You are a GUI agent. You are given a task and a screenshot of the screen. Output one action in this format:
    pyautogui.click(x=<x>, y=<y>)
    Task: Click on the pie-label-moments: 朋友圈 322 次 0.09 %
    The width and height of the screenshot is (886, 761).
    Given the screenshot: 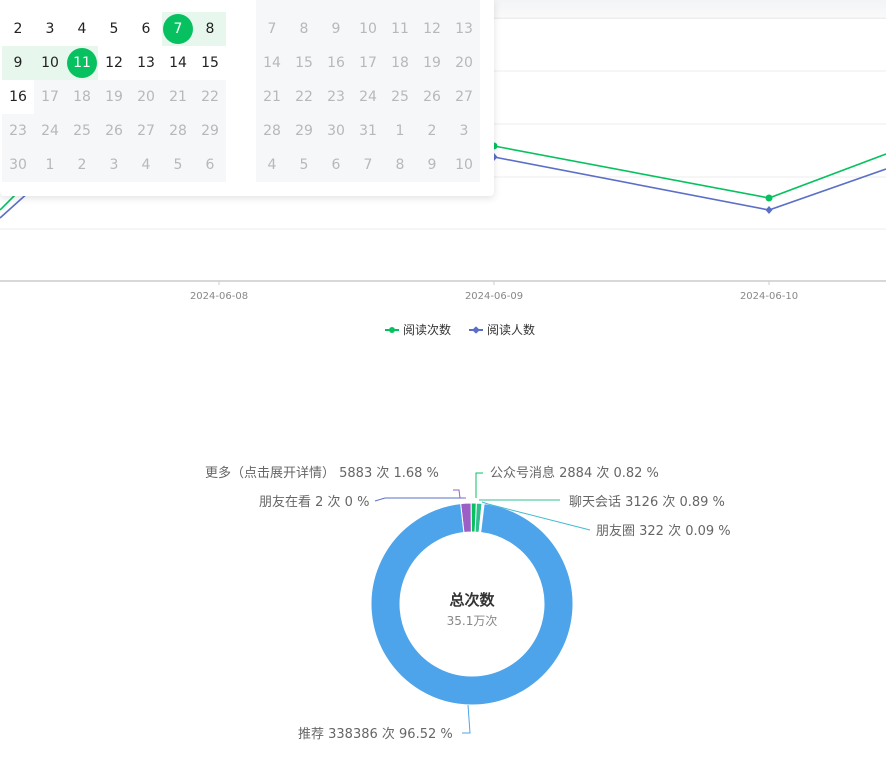 What is the action you would take?
    pyautogui.click(x=663, y=531)
    